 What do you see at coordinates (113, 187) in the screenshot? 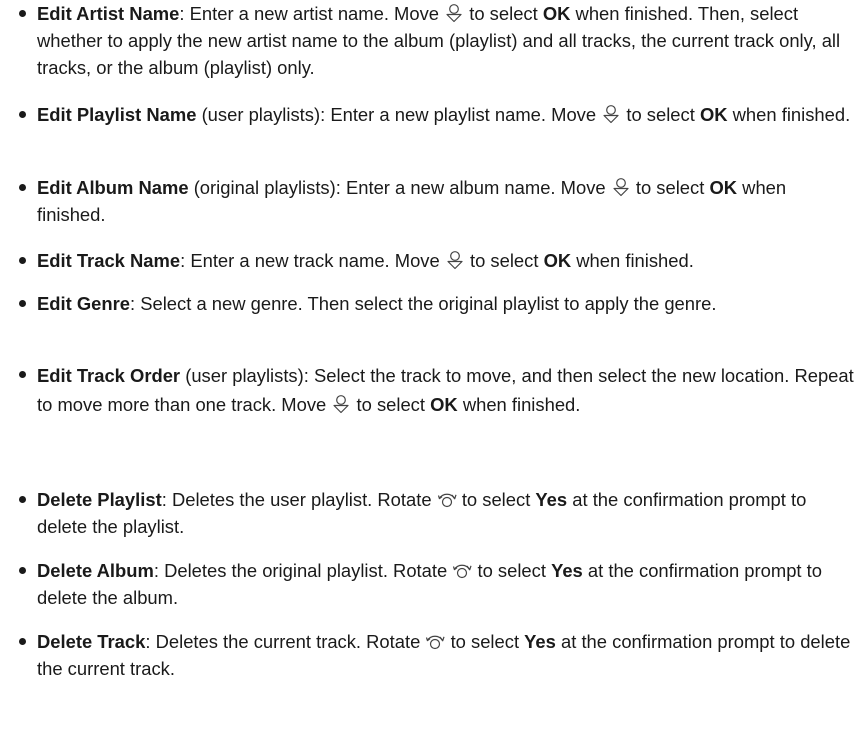
I see `term: Edit Album Name` at bounding box center [113, 187].